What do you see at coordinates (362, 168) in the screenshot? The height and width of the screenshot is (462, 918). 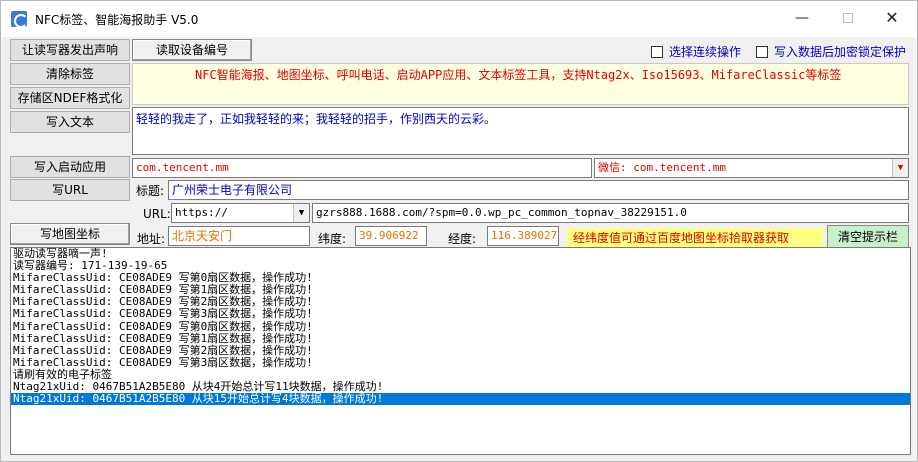 I see `app-package-field: com.tencent.mm` at bounding box center [362, 168].